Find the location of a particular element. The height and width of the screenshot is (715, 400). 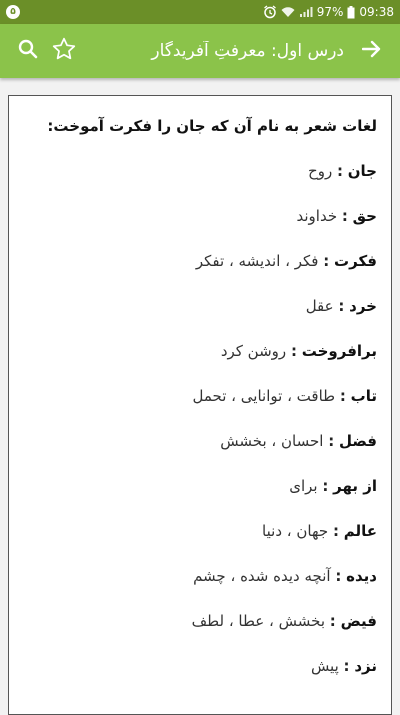

vocab-item: فیض : بخشش ، عطا ، لطف is located at coordinates (200, 621).